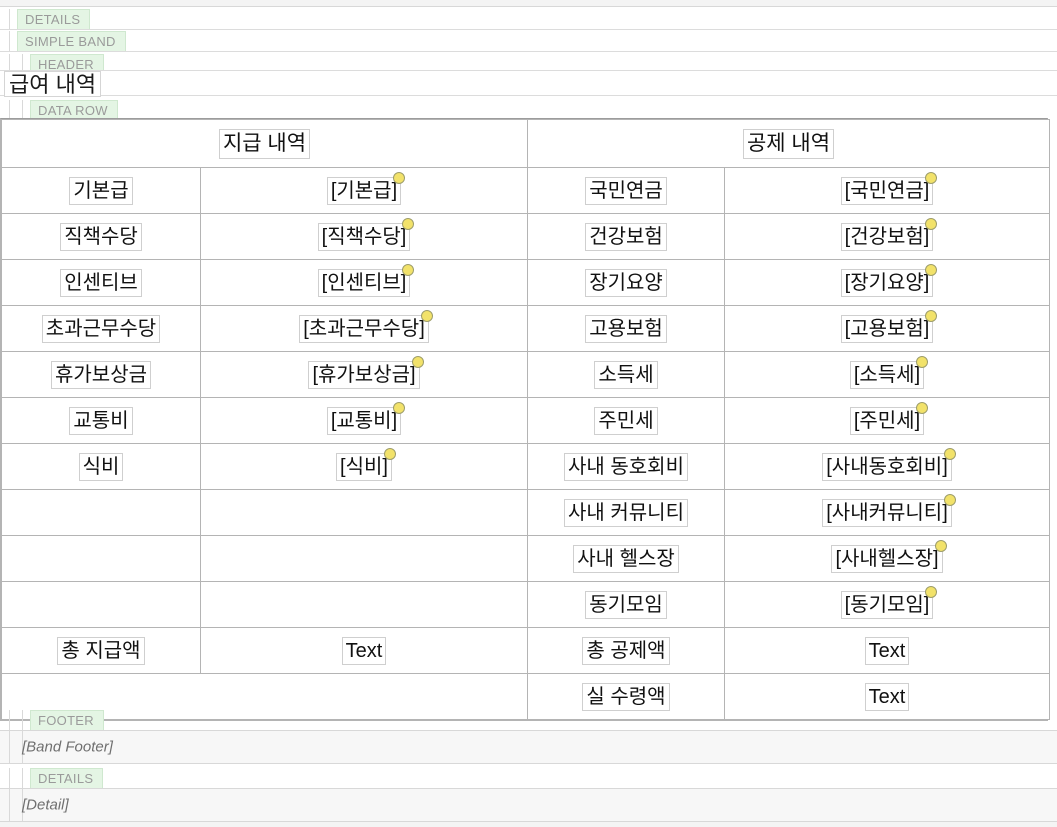 This screenshot has height=827, width=1057. I want to click on deduction-label-cell: 동기모임, so click(626, 604).